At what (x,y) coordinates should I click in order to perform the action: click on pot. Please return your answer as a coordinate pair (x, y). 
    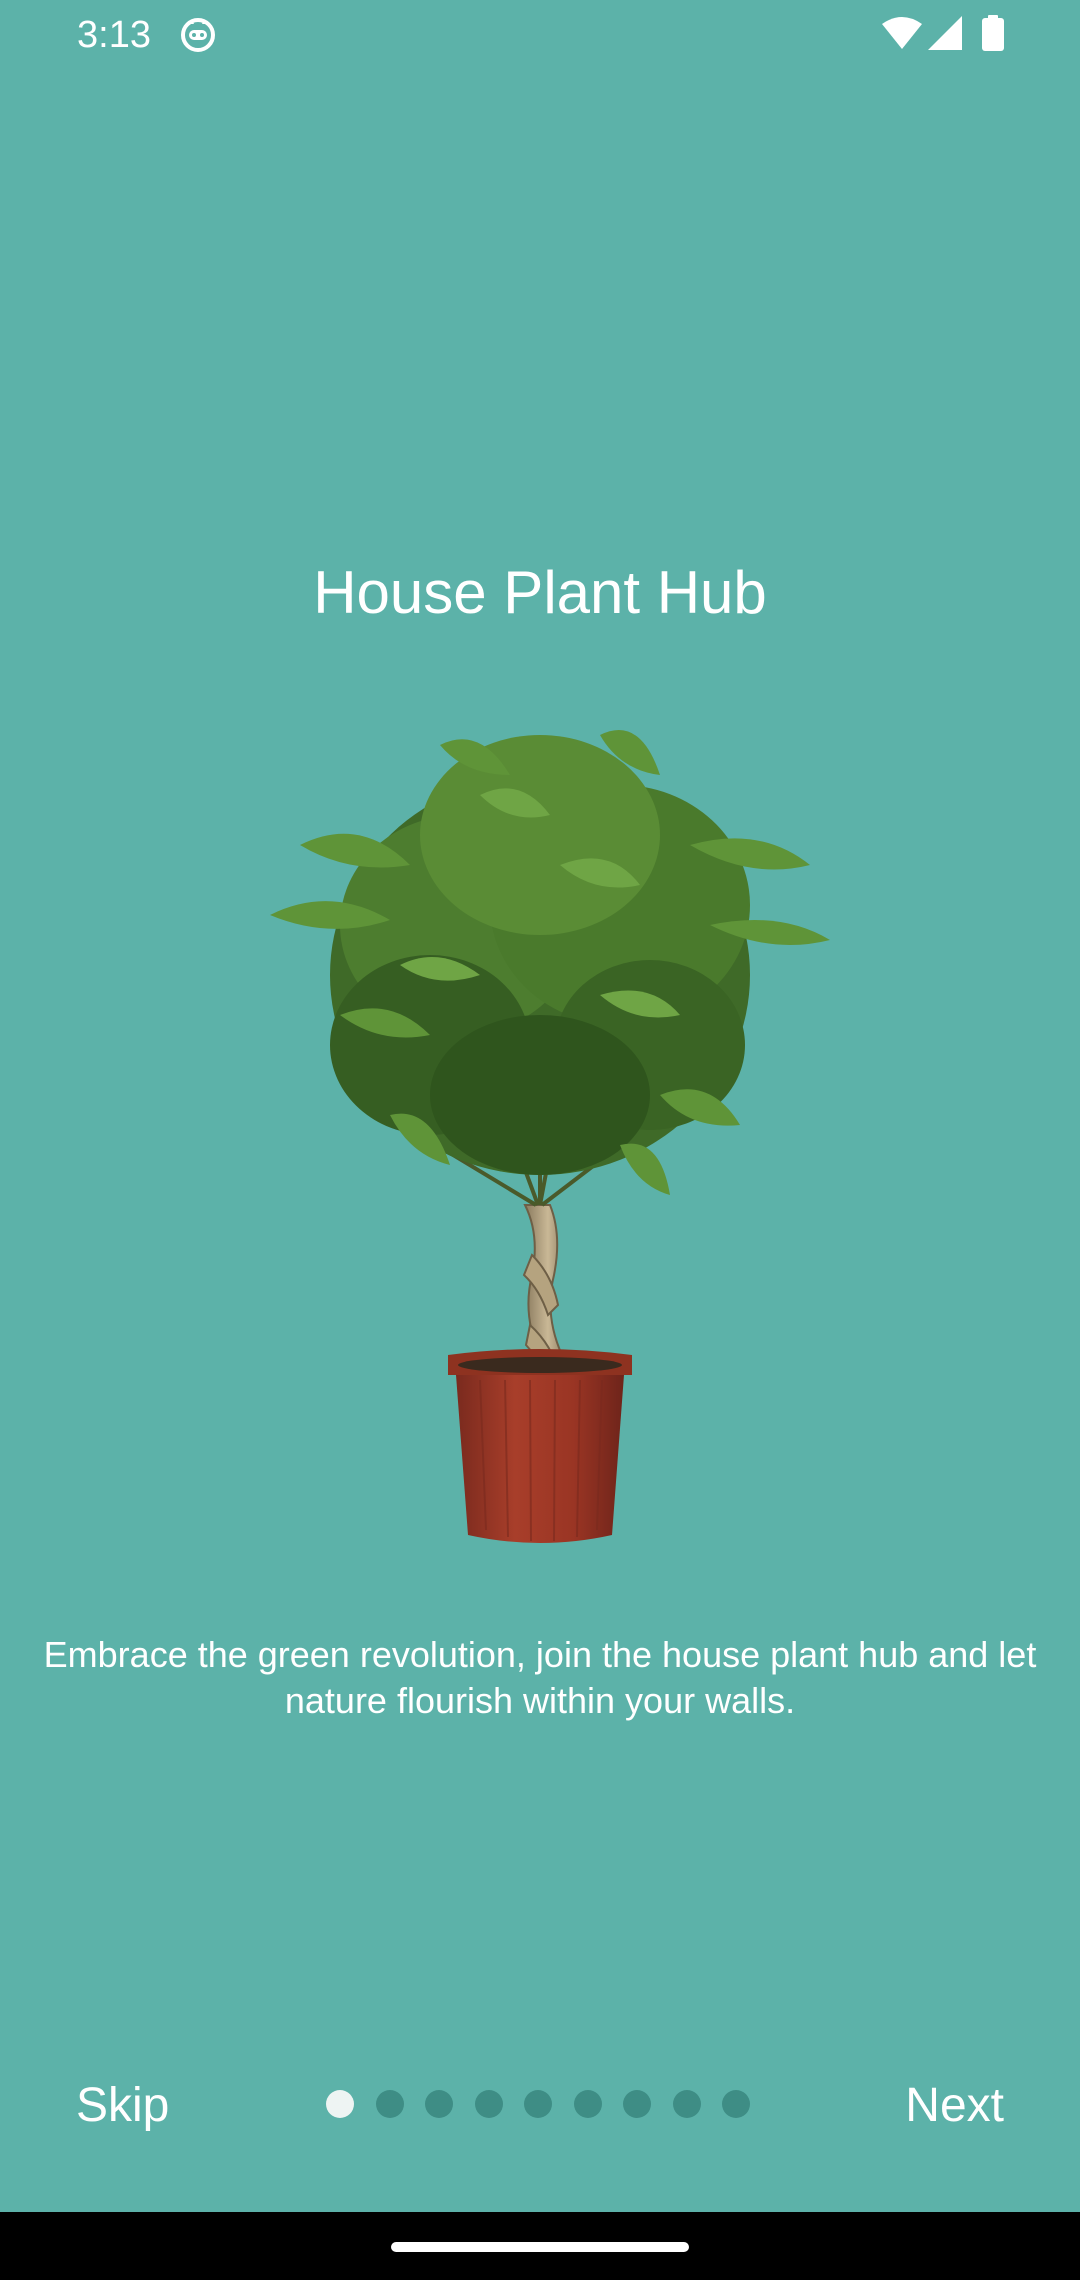
    Looking at the image, I should click on (540, 1446).